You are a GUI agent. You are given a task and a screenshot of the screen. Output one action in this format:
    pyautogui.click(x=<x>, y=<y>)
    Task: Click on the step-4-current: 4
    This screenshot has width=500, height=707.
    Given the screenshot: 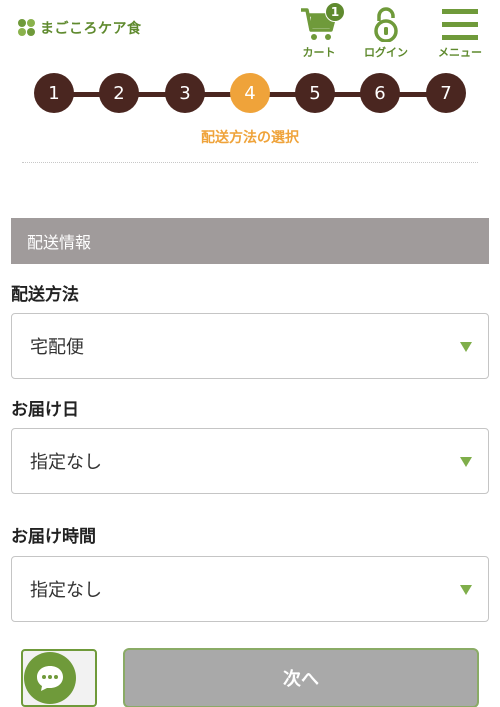 What is the action you would take?
    pyautogui.click(x=250, y=93)
    